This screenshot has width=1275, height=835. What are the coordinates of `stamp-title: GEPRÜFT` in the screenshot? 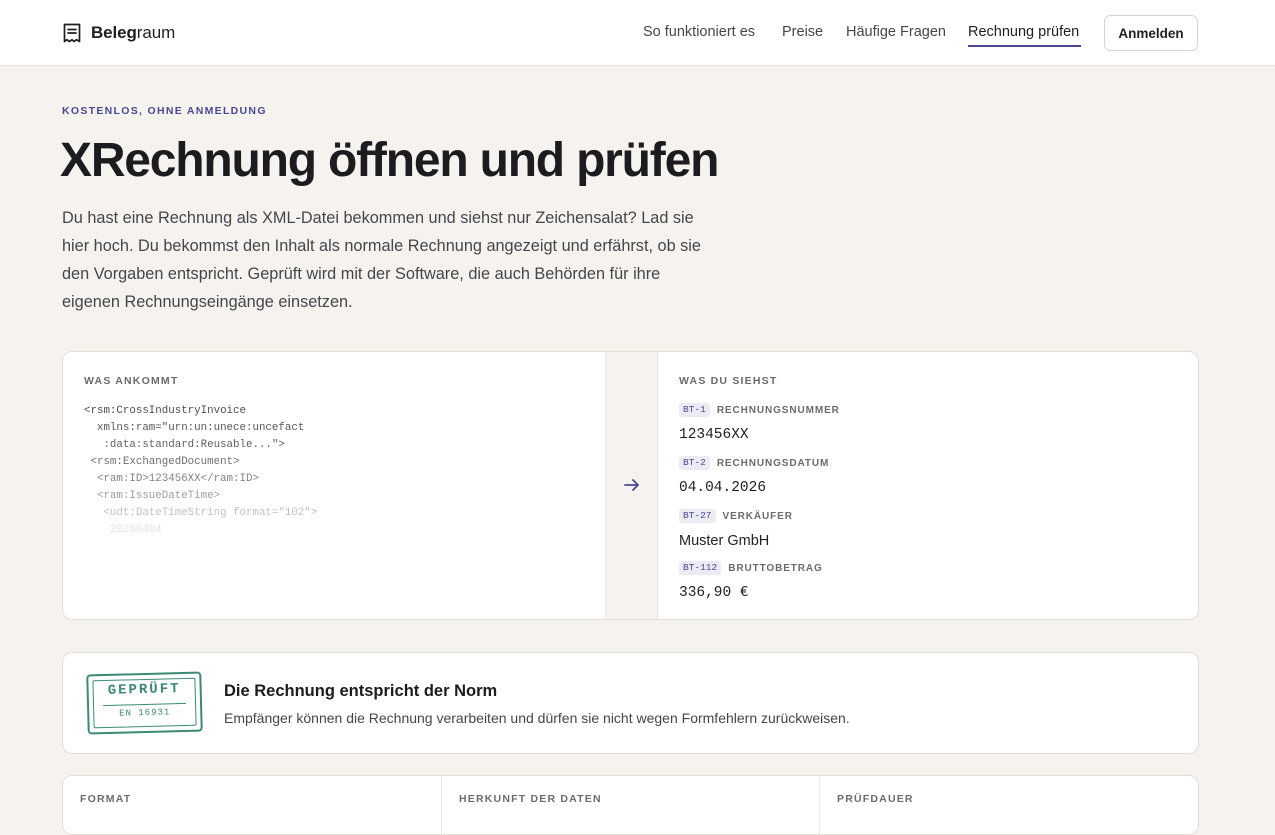 It's located at (144, 690).